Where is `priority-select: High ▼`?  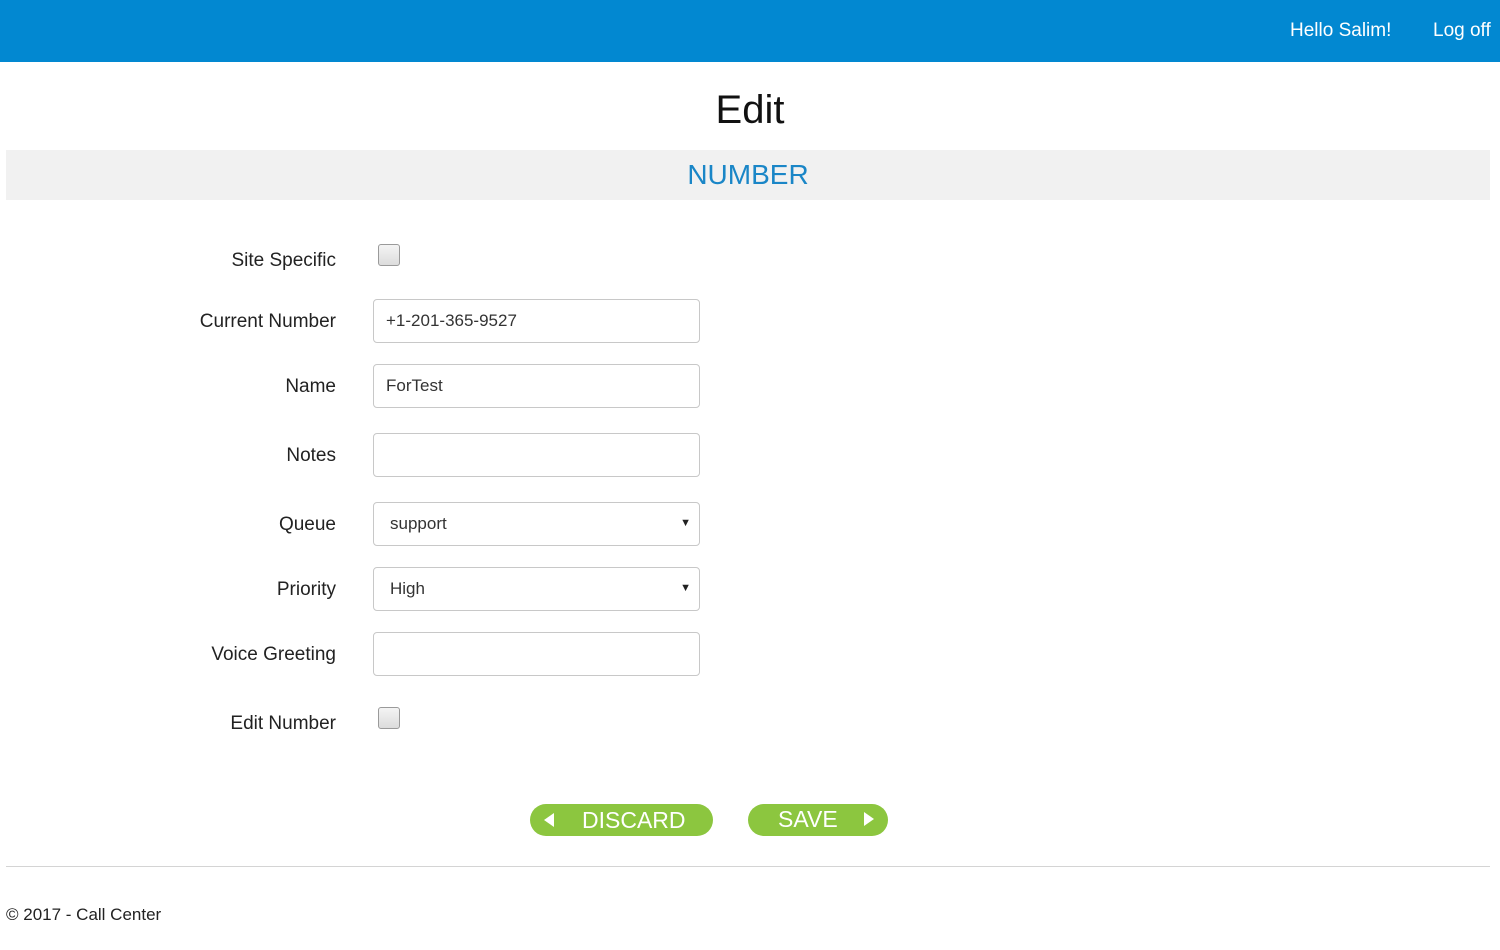
priority-select: High ▼ is located at coordinates (536, 589).